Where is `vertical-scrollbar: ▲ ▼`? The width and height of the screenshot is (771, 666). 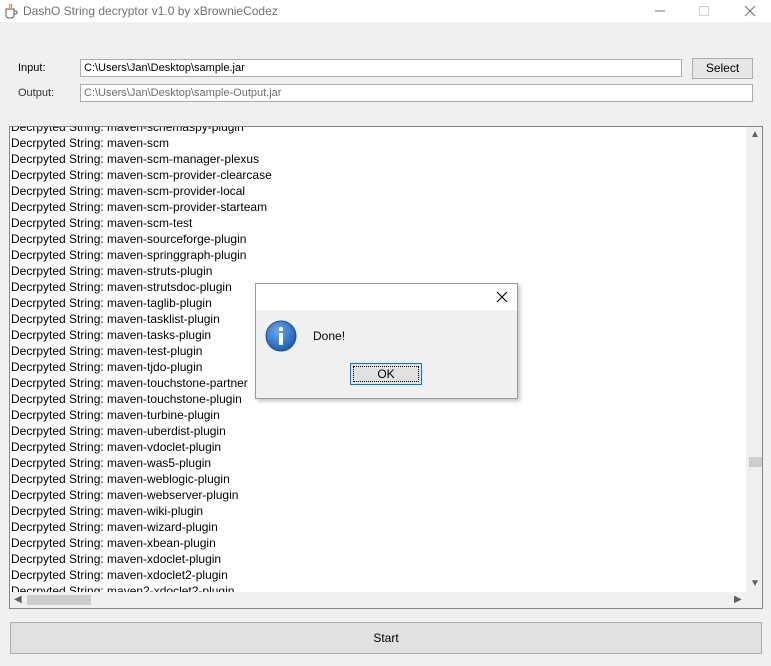 vertical-scrollbar: ▲ ▼ is located at coordinates (754, 359).